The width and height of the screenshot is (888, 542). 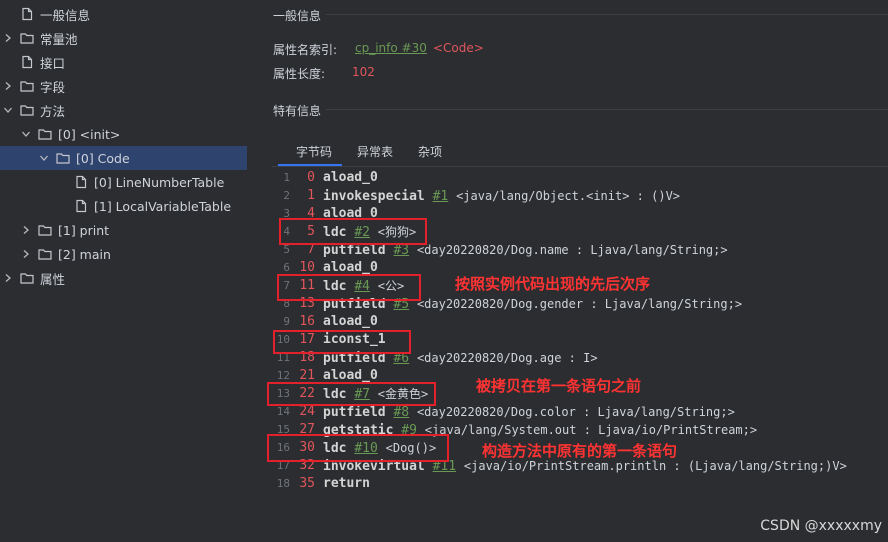 What do you see at coordinates (401, 412) in the screenshot?
I see `cp-ref-link: #8` at bounding box center [401, 412].